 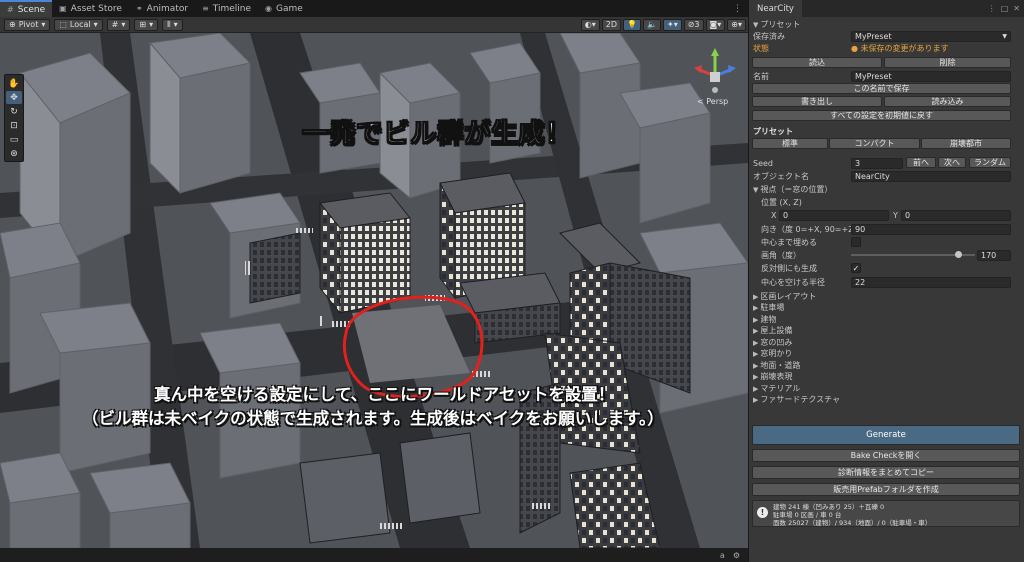 I want to click on gizmos-toggle: ⊕▾, so click(x=736, y=24).